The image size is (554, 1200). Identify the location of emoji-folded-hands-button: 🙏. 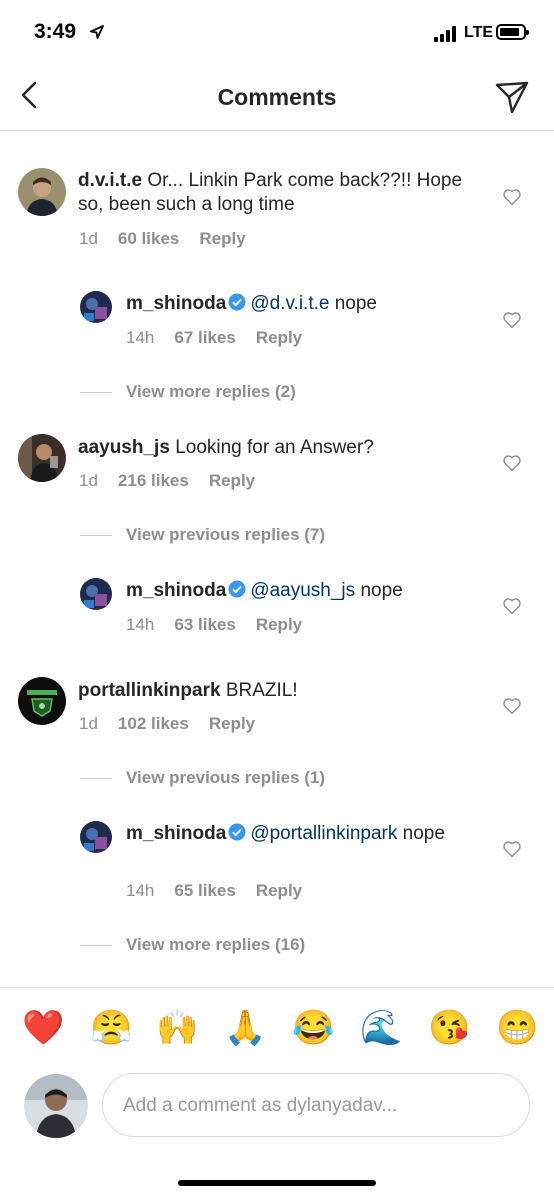
(245, 1028).